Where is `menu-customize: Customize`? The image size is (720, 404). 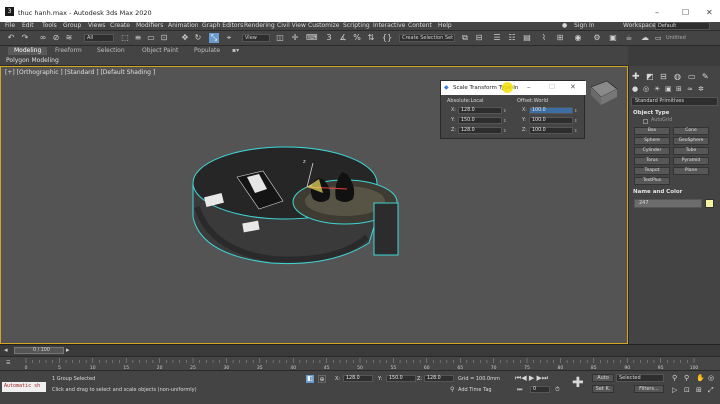 menu-customize: Customize is located at coordinates (324, 25).